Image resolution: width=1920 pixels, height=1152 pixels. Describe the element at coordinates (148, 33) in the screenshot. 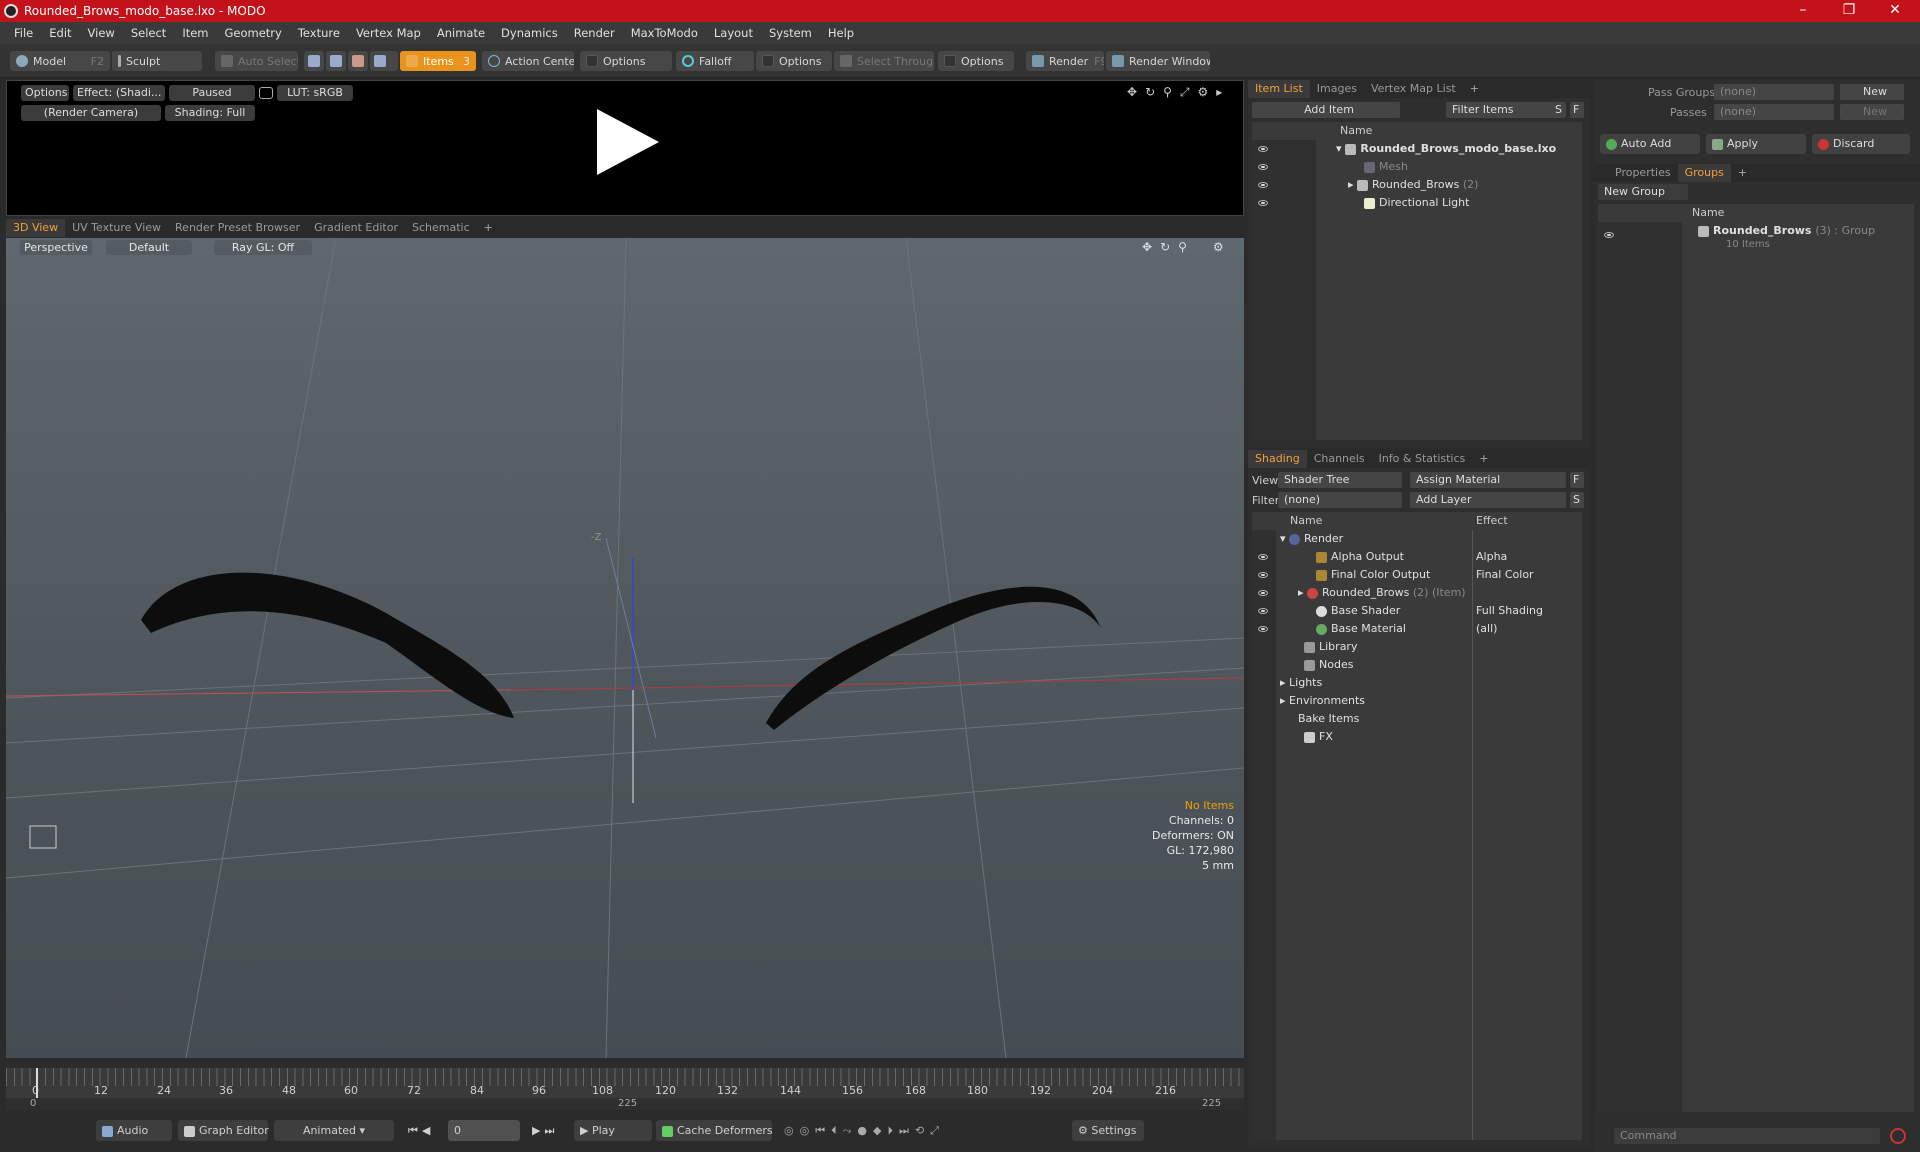

I see `menu-select: Select` at that location.